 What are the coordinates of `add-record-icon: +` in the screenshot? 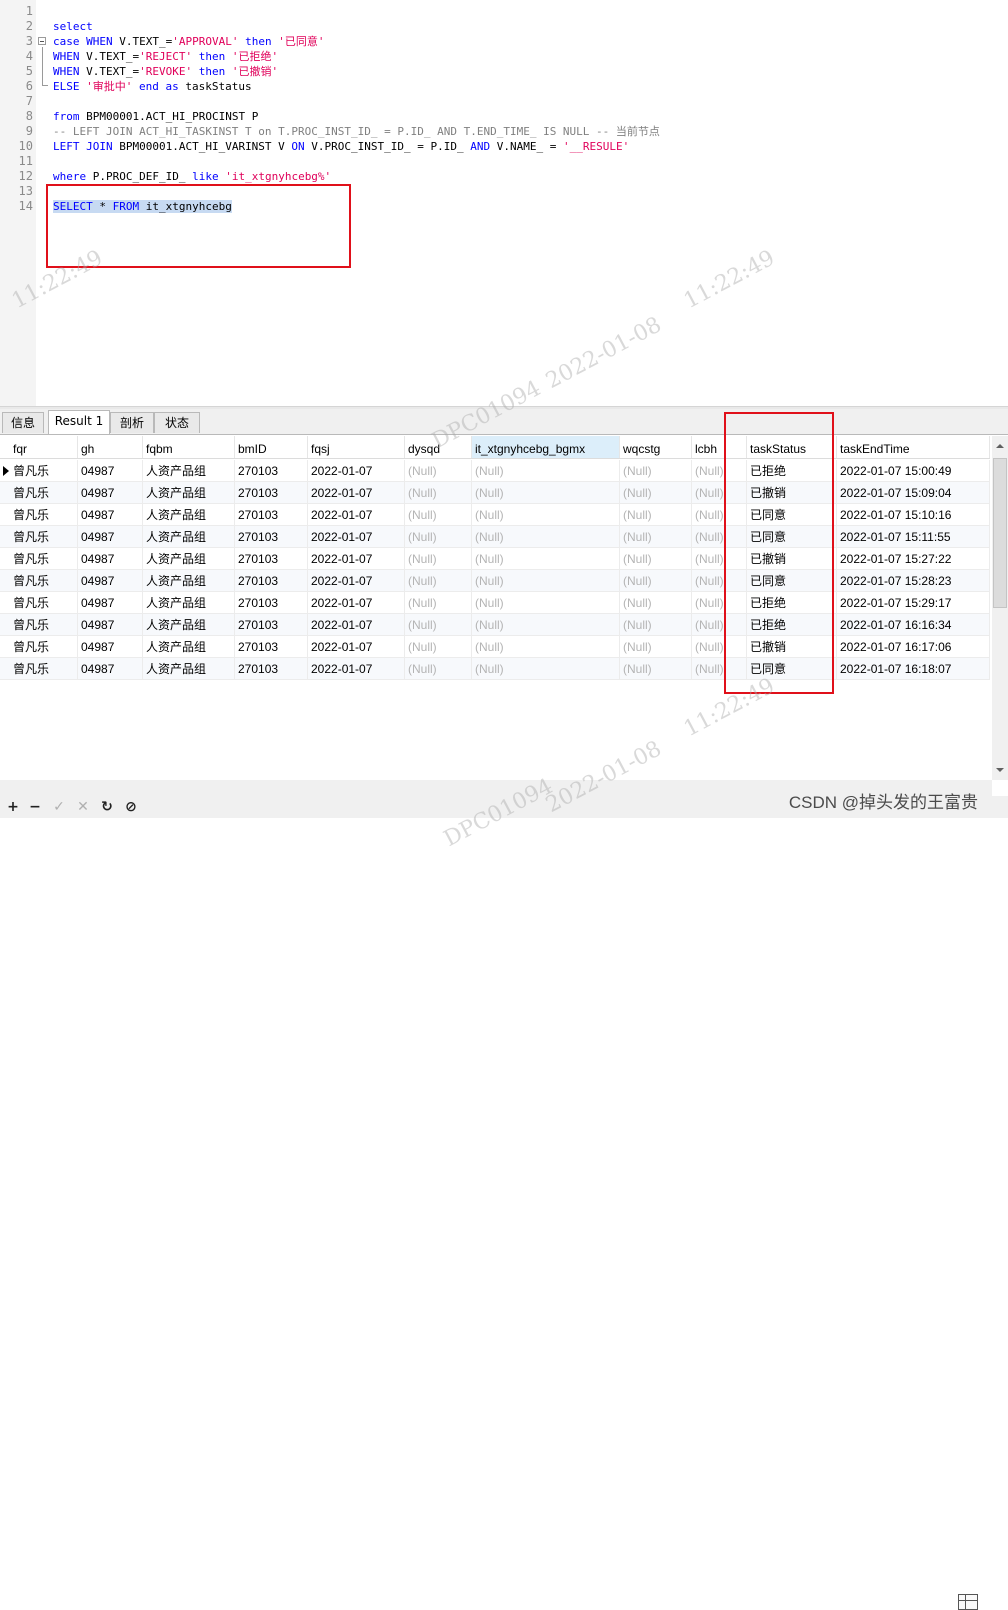 It's located at (13, 807).